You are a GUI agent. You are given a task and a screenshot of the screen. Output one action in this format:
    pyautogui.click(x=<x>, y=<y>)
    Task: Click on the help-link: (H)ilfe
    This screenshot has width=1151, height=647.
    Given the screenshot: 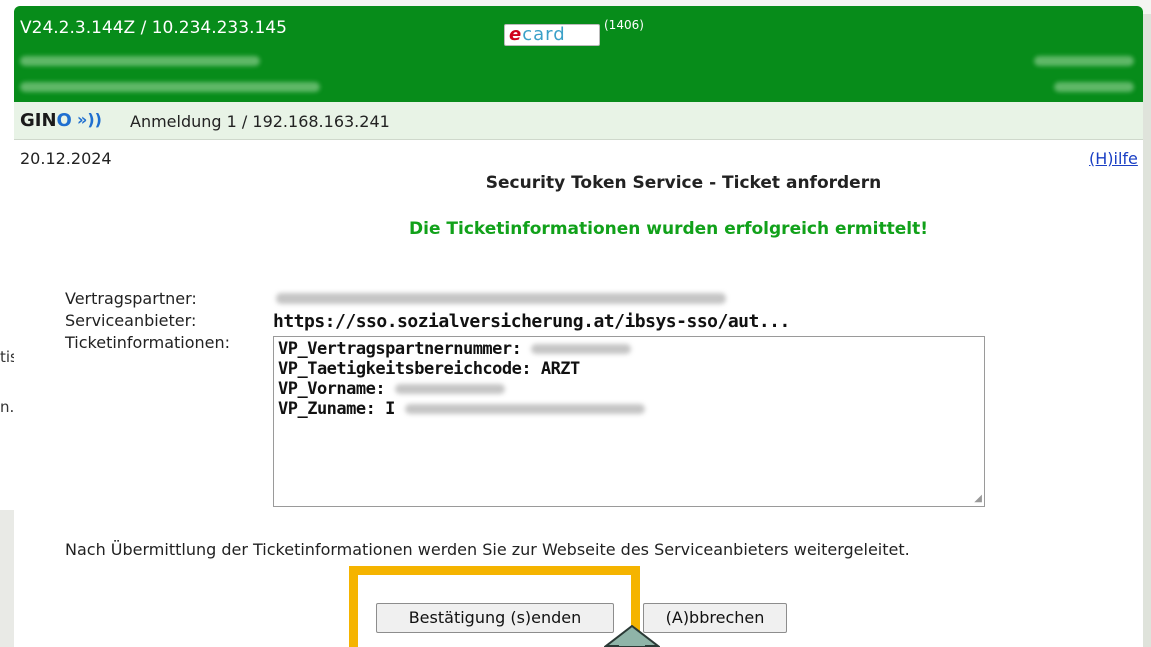 What is the action you would take?
    pyautogui.click(x=1113, y=158)
    